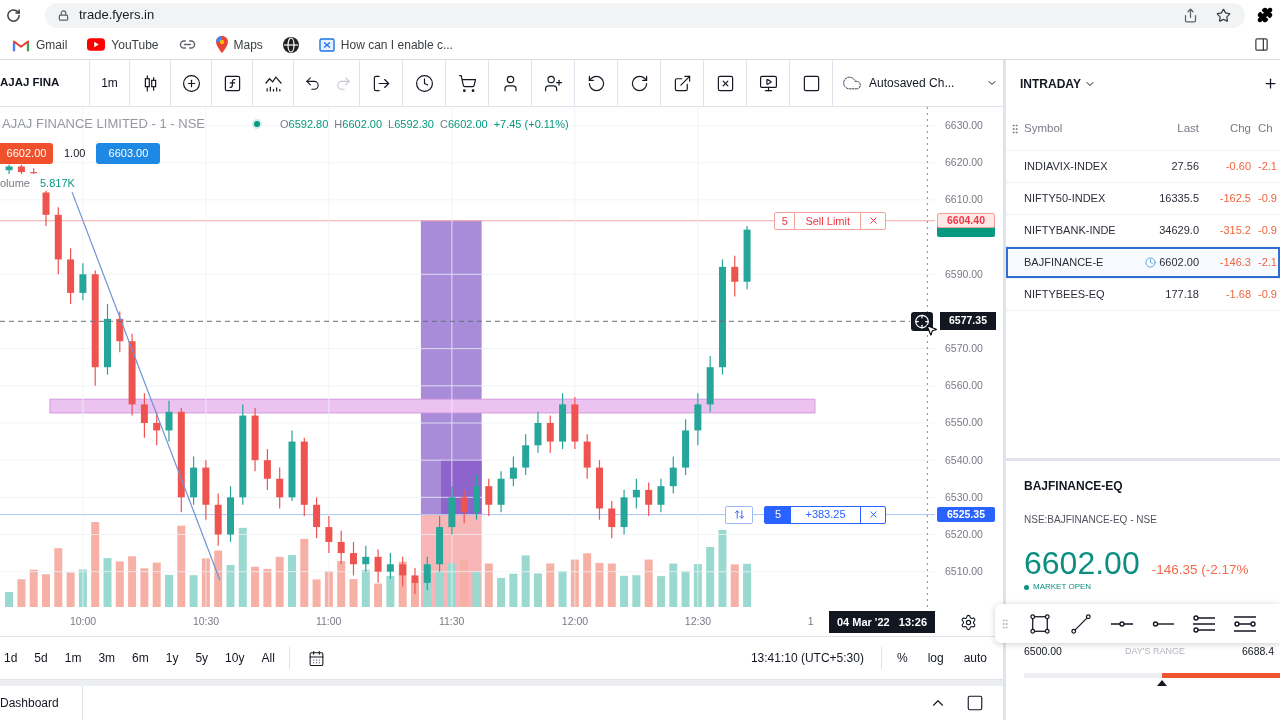 Image resolution: width=1280 pixels, height=720 pixels. I want to click on ohlc-label: H, so click(338, 124).